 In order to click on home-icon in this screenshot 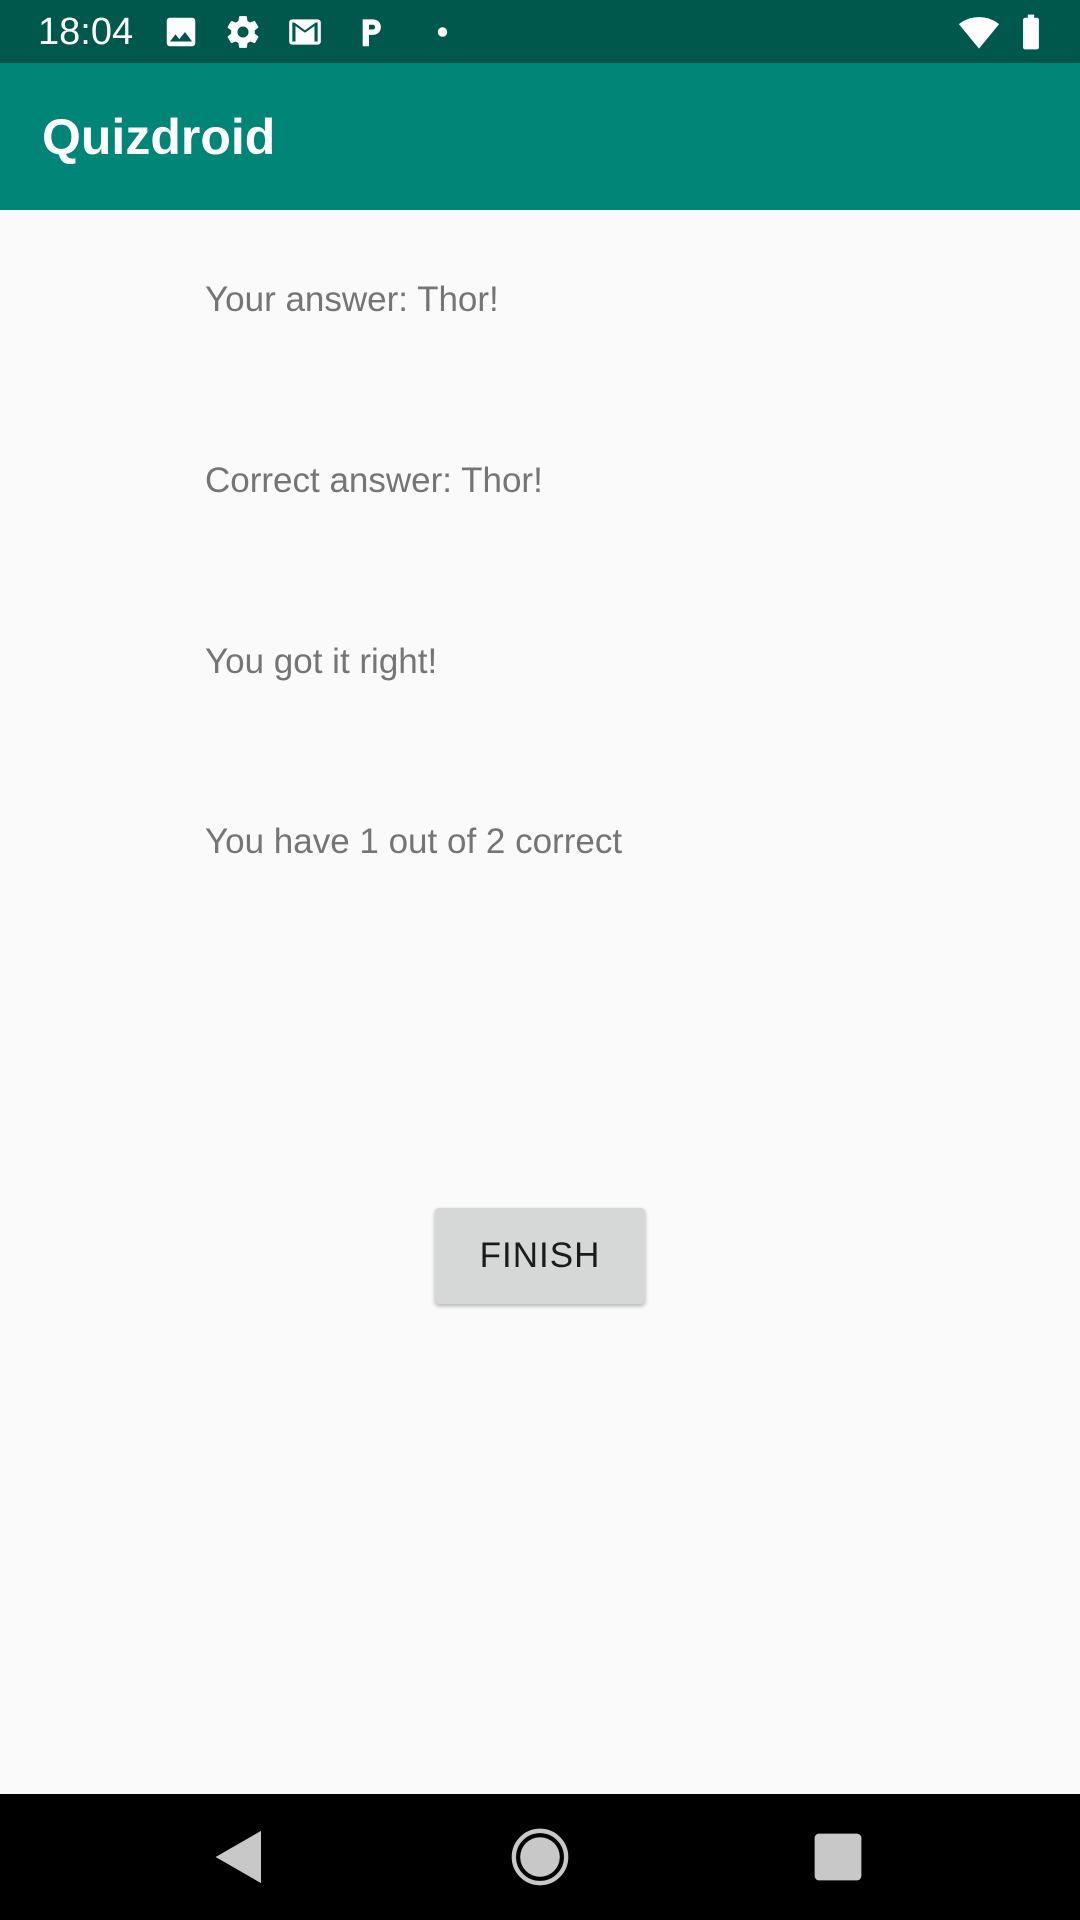, I will do `click(540, 1857)`.